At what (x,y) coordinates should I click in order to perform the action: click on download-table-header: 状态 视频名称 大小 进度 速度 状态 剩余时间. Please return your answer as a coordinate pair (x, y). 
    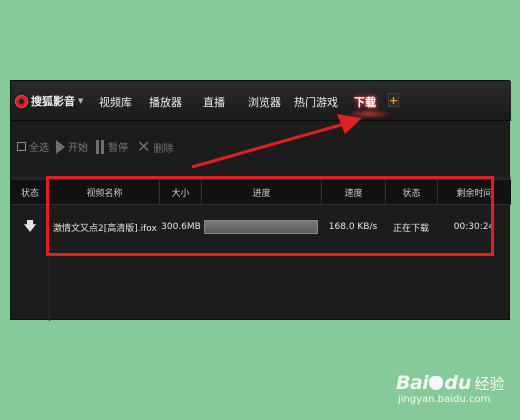
    Looking at the image, I should click on (261, 192).